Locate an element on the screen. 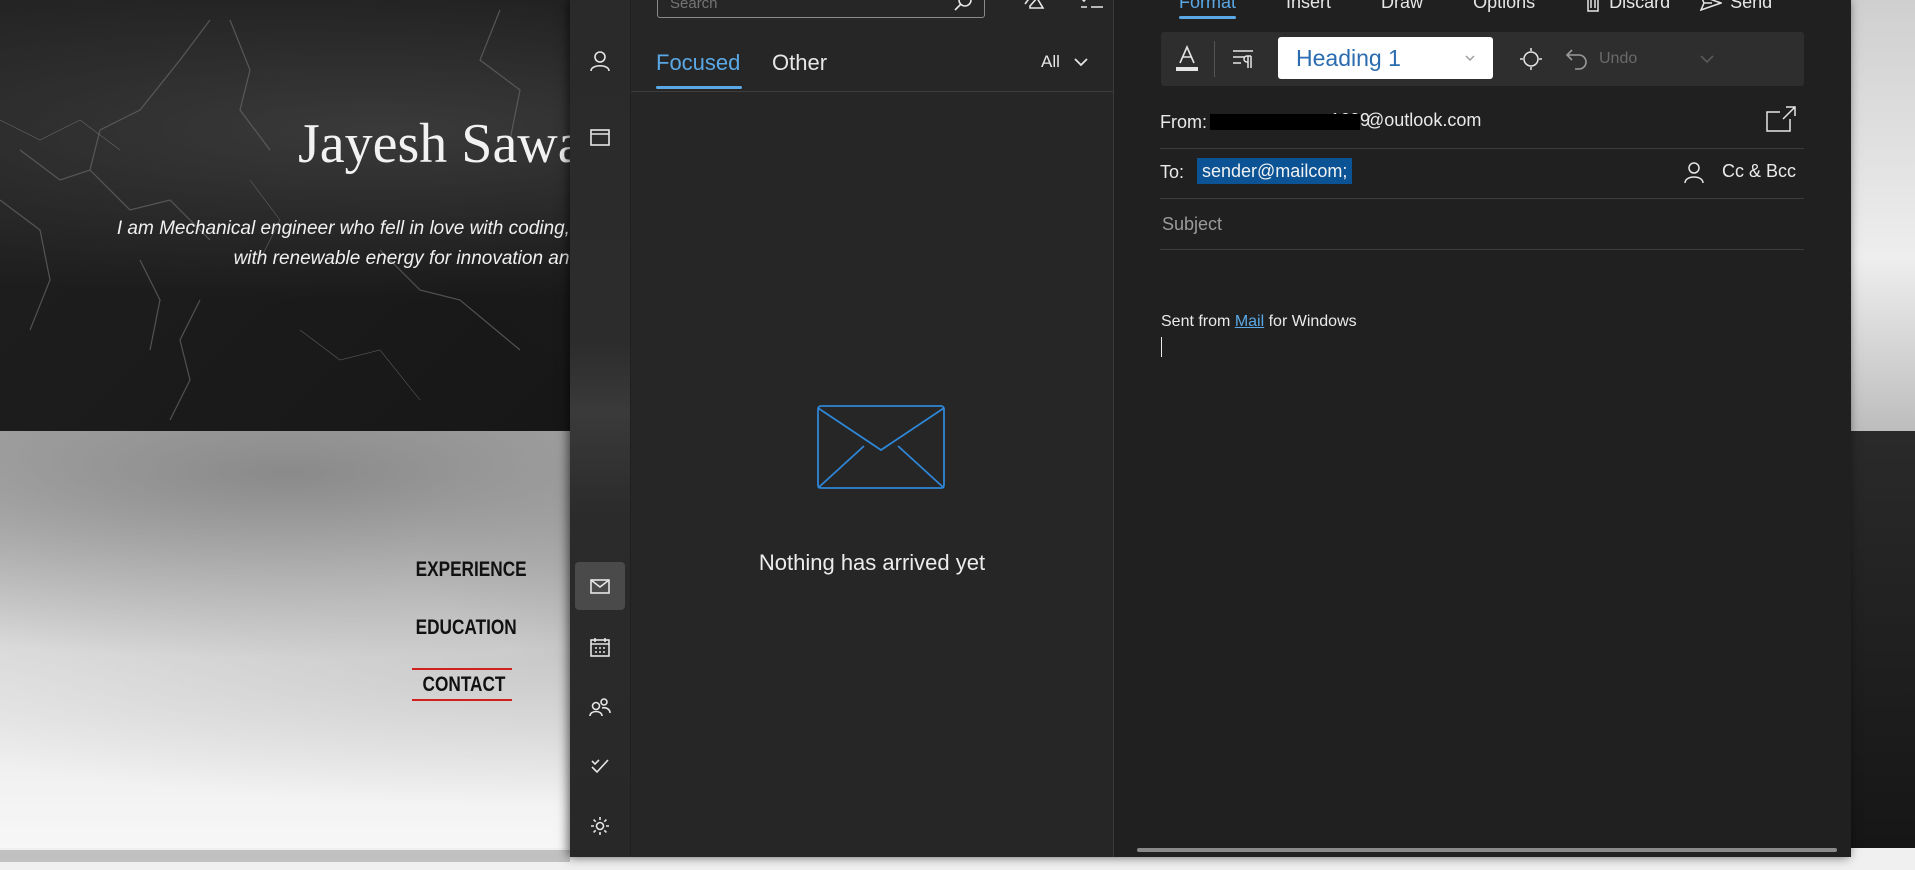 This screenshot has height=870, width=1915. undo-more-button is located at coordinates (1707, 59).